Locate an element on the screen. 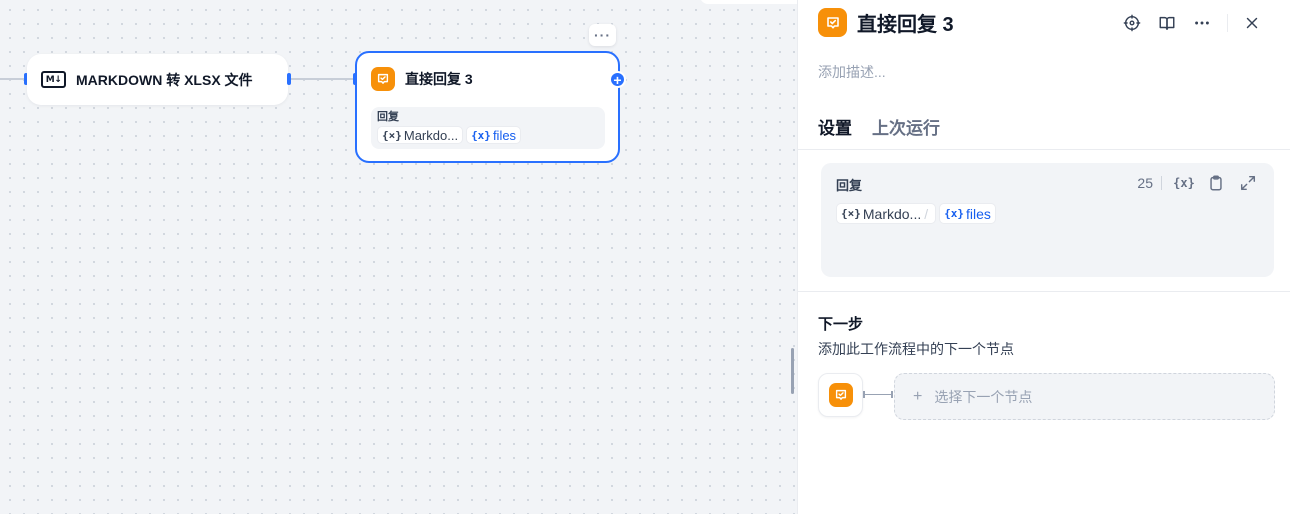 This screenshot has width=1290, height=514. tab-settings: 设置 is located at coordinates (835, 131).